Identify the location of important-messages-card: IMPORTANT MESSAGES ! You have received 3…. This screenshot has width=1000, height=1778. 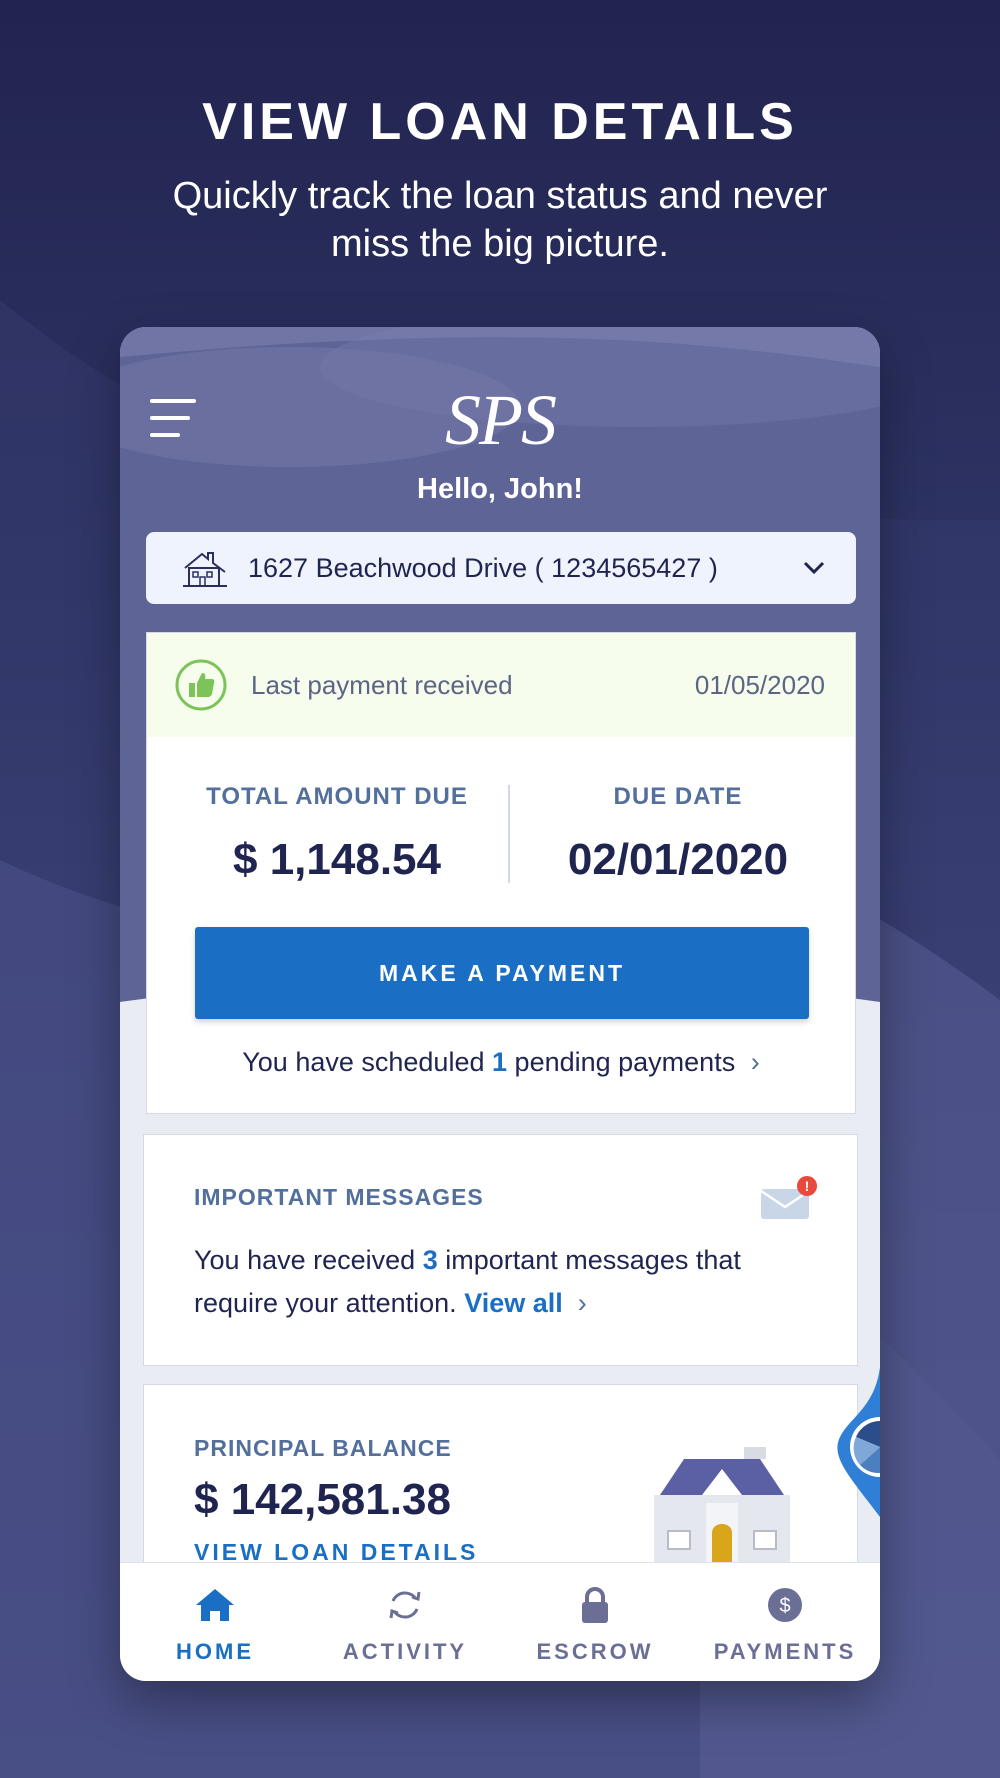
(500, 1250).